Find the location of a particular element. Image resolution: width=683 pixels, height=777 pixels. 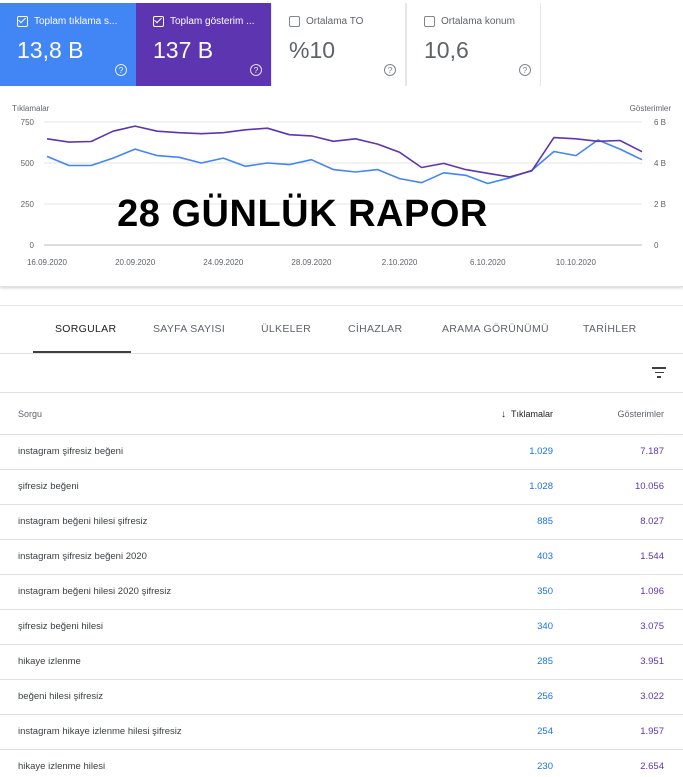

x-tick-label: 24.09.2020 is located at coordinates (223, 262).